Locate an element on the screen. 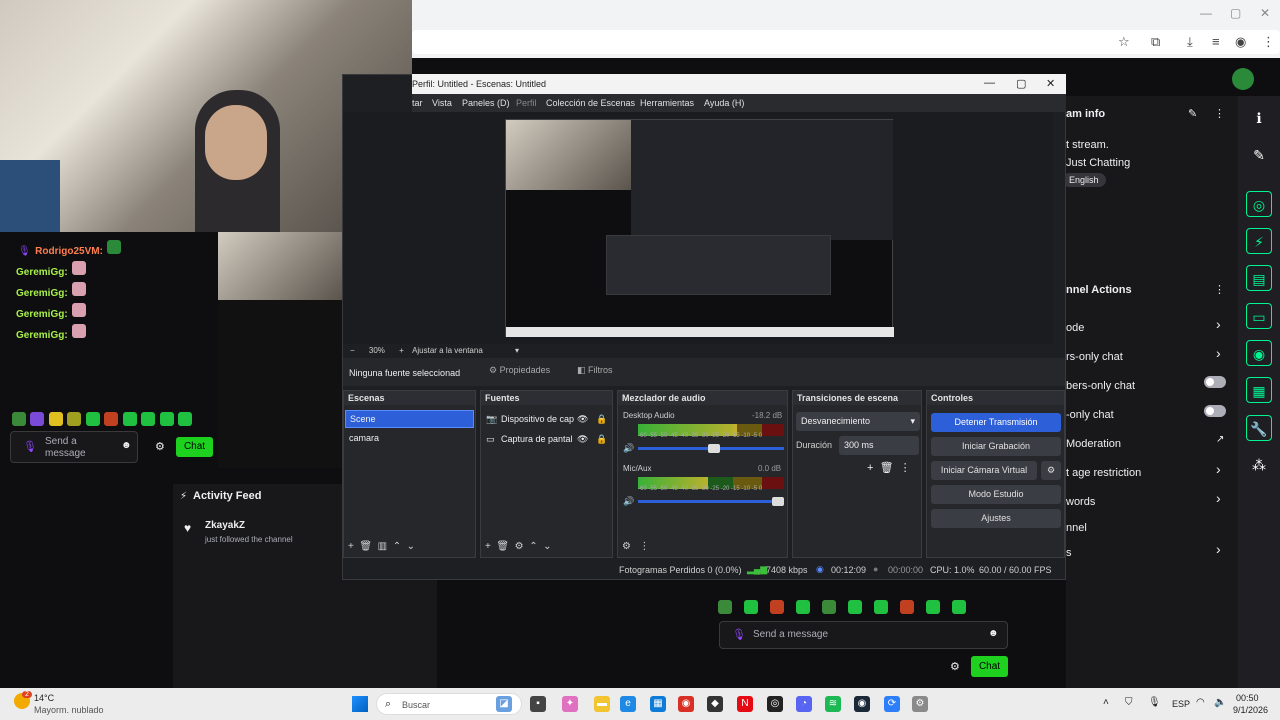 This screenshot has width=1280, height=720. obs-icon: ◎ is located at coordinates (775, 704).